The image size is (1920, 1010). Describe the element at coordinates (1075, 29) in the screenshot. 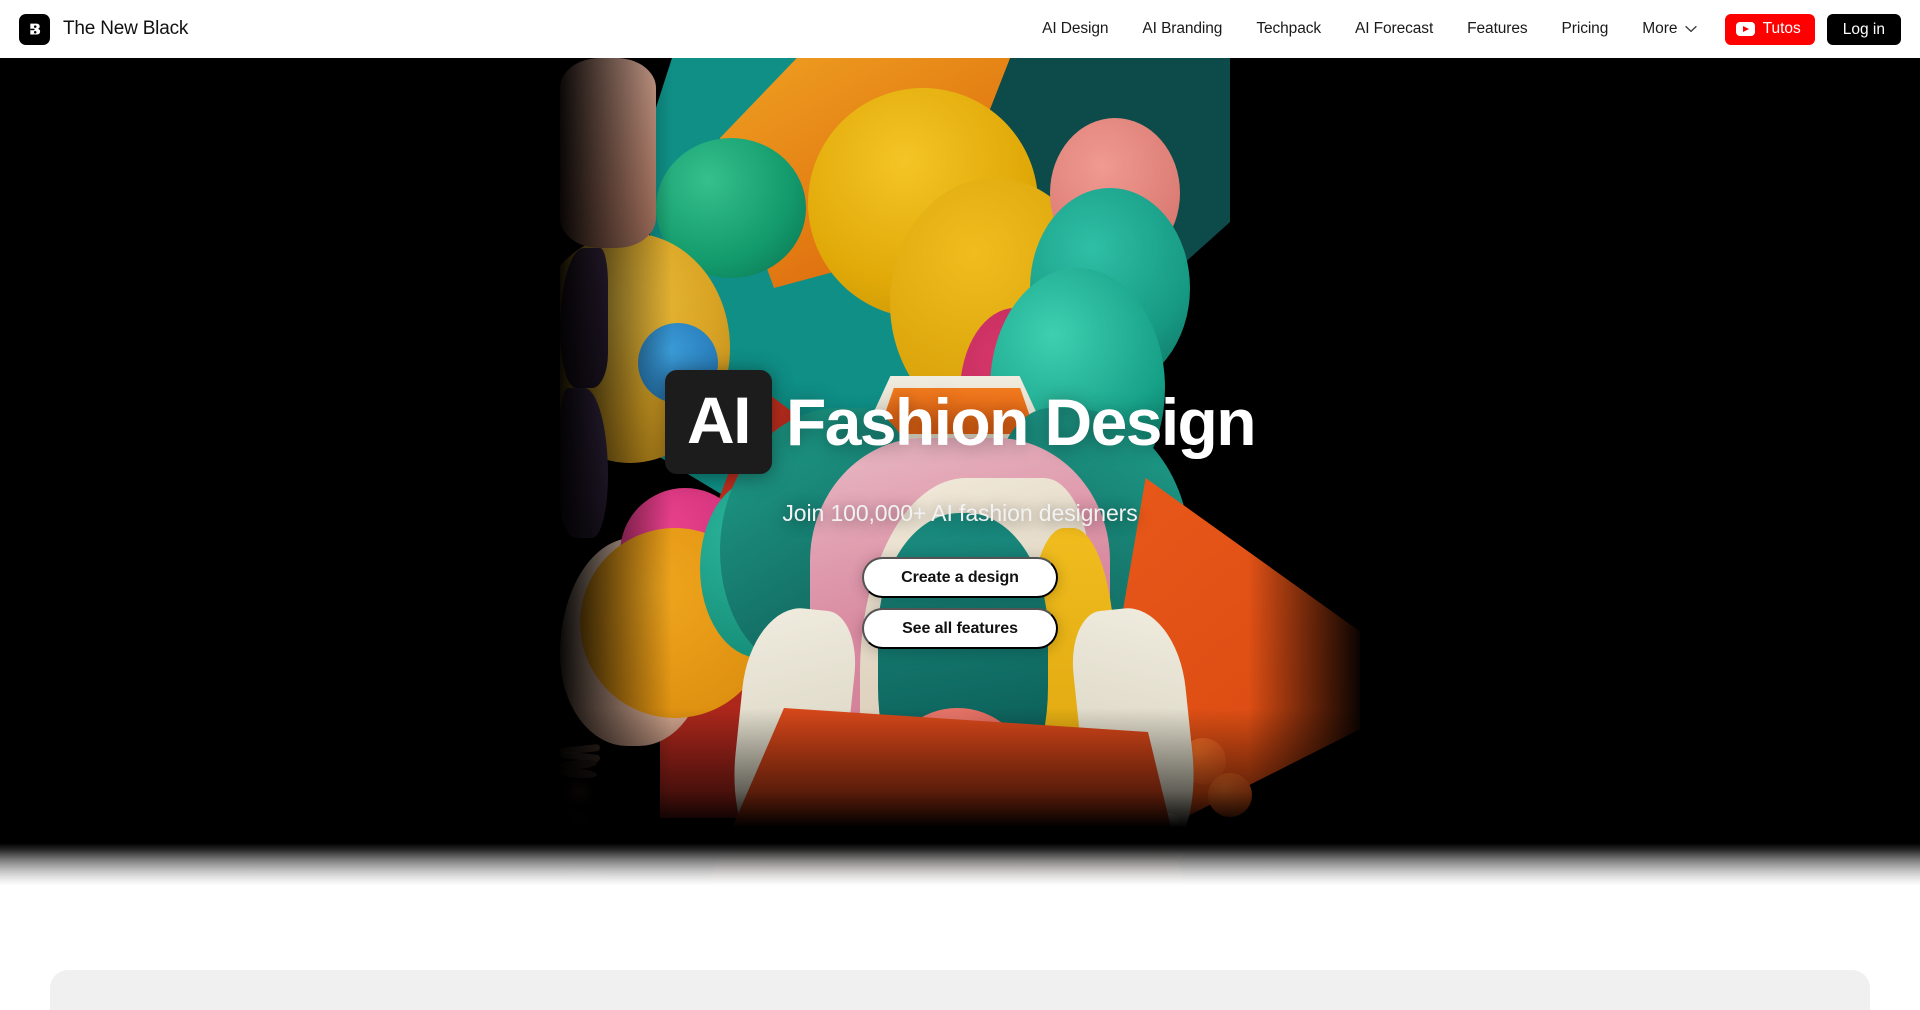

I see `nav-item-ai-design: AI Design` at that location.